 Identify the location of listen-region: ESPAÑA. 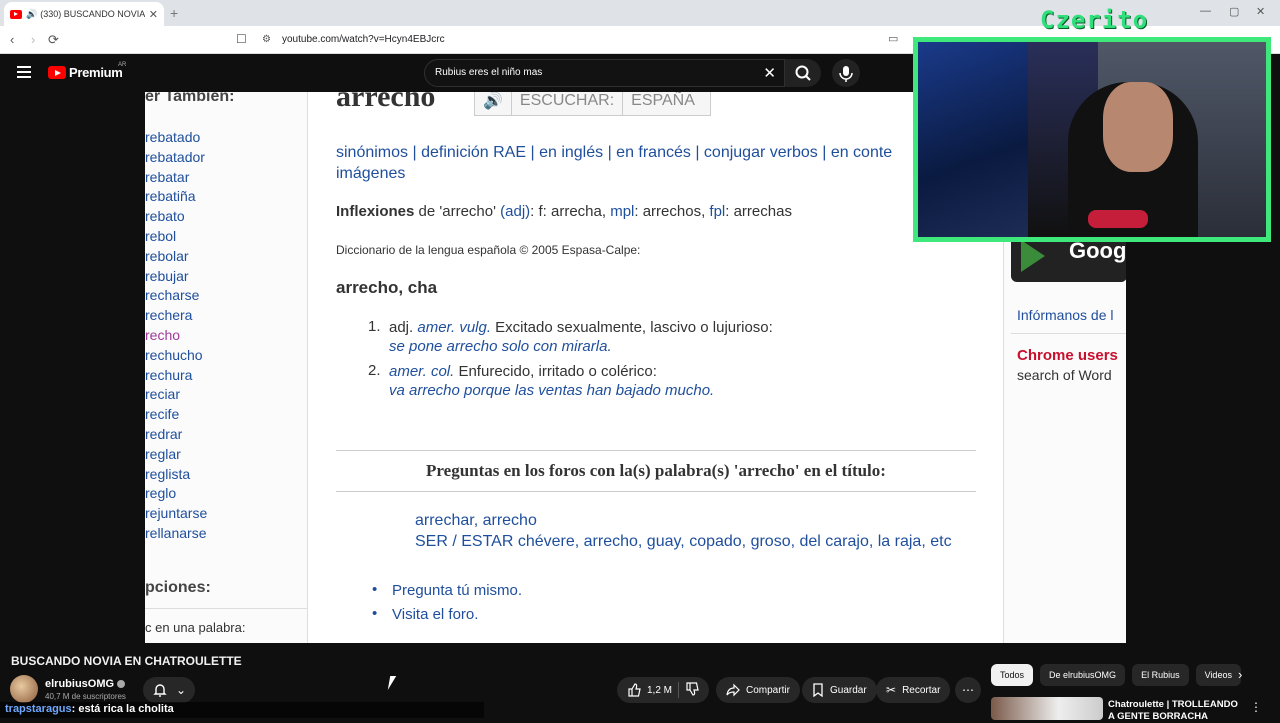
(663, 103).